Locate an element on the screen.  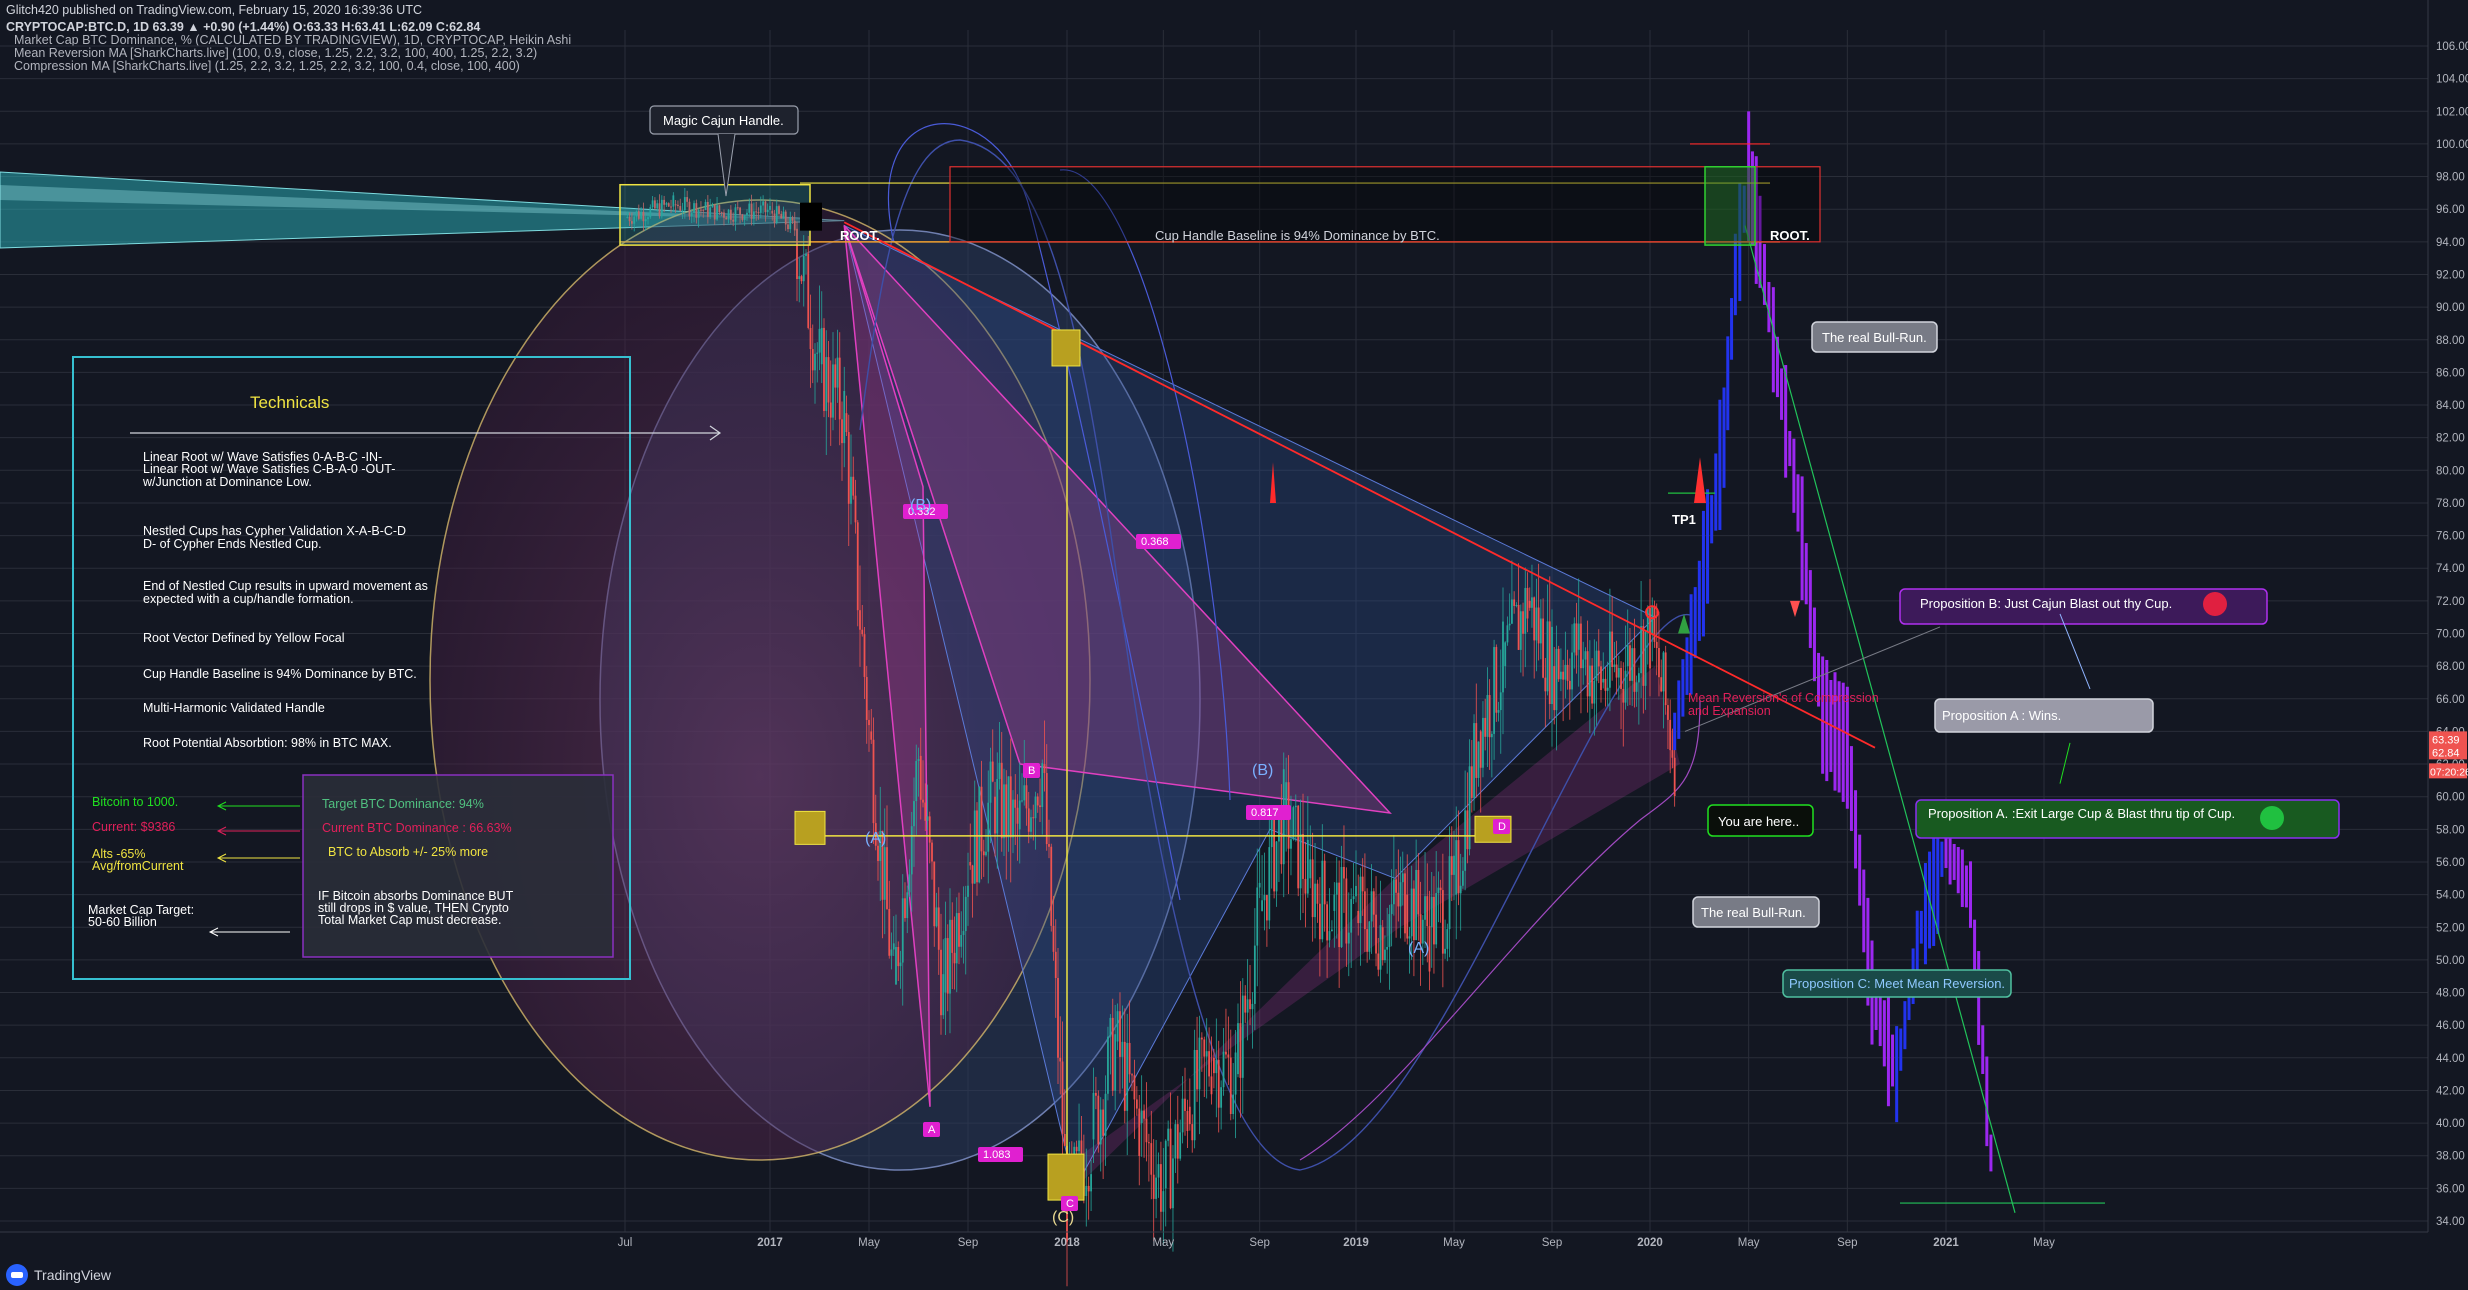
price-tick-label: 90.00 is located at coordinates (2450, 308).